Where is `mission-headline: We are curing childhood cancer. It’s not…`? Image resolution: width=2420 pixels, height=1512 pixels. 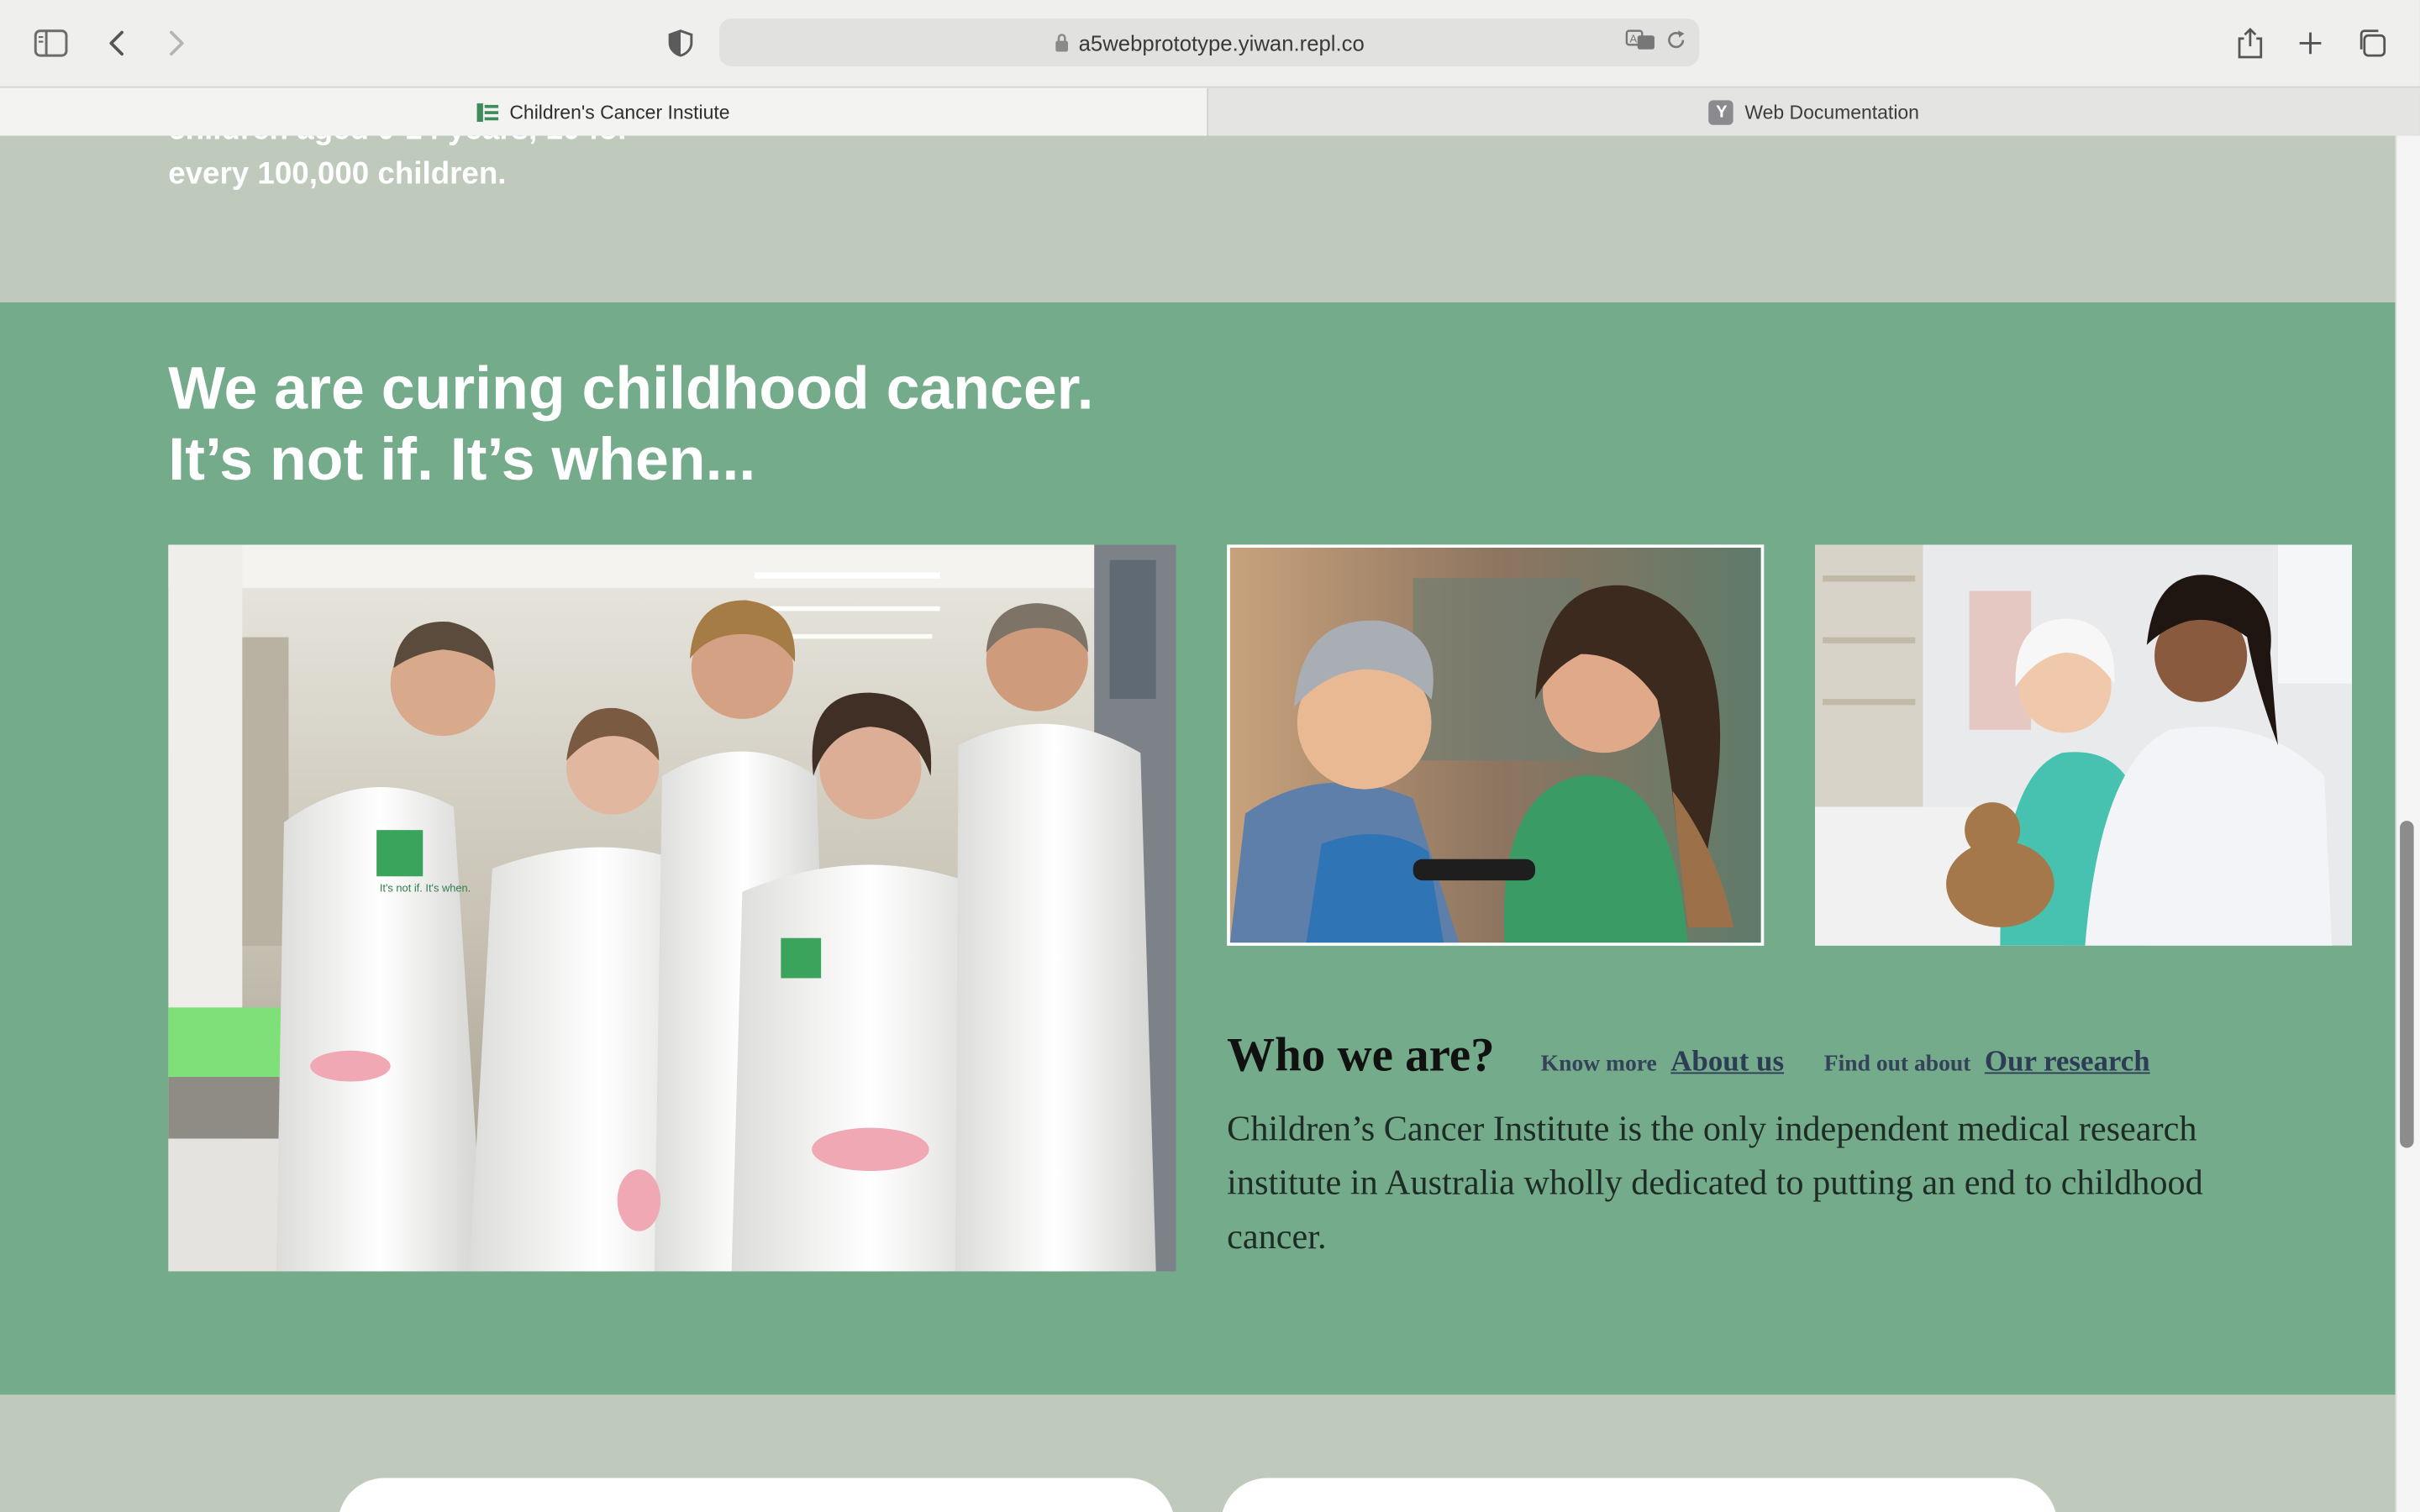
mission-headline: We are curing childhood cancer. It’s not… is located at coordinates (630, 425).